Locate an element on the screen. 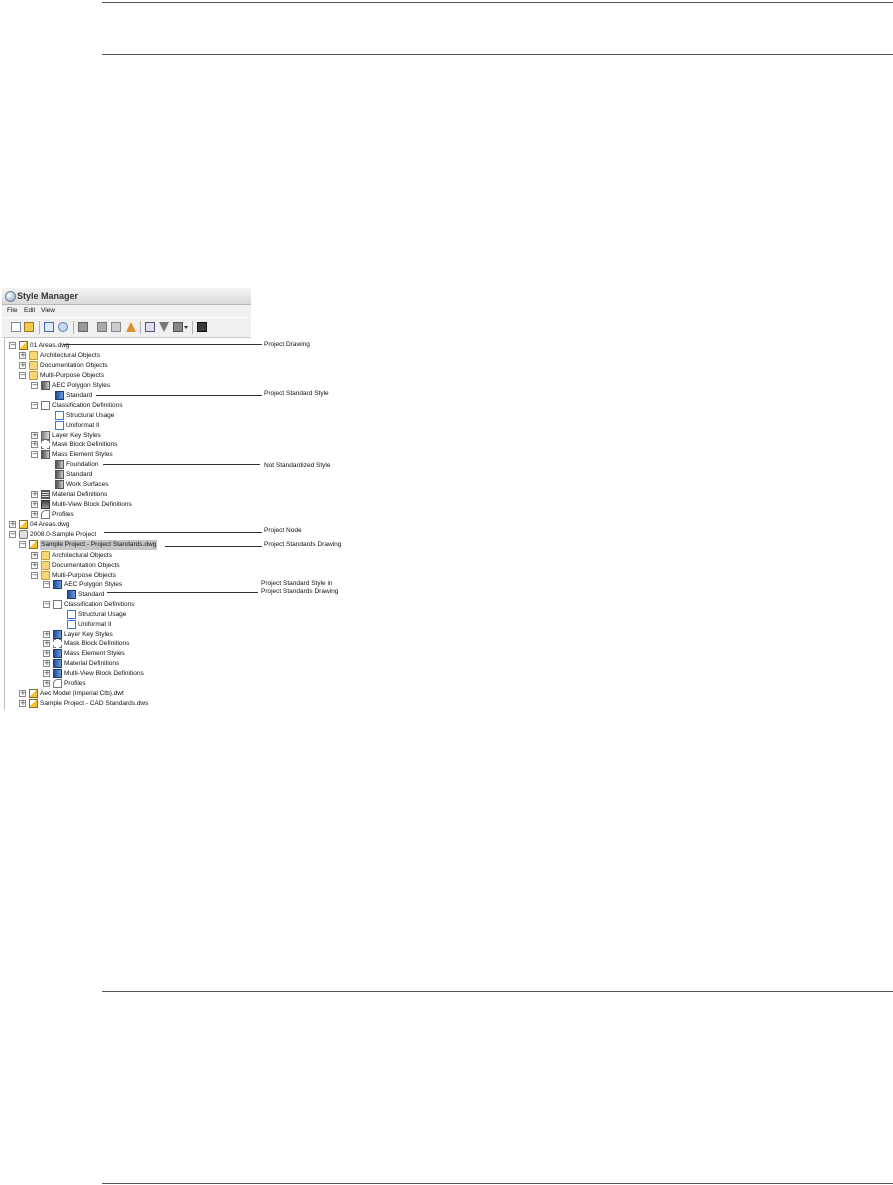  header-rule-top is located at coordinates (497, 2).